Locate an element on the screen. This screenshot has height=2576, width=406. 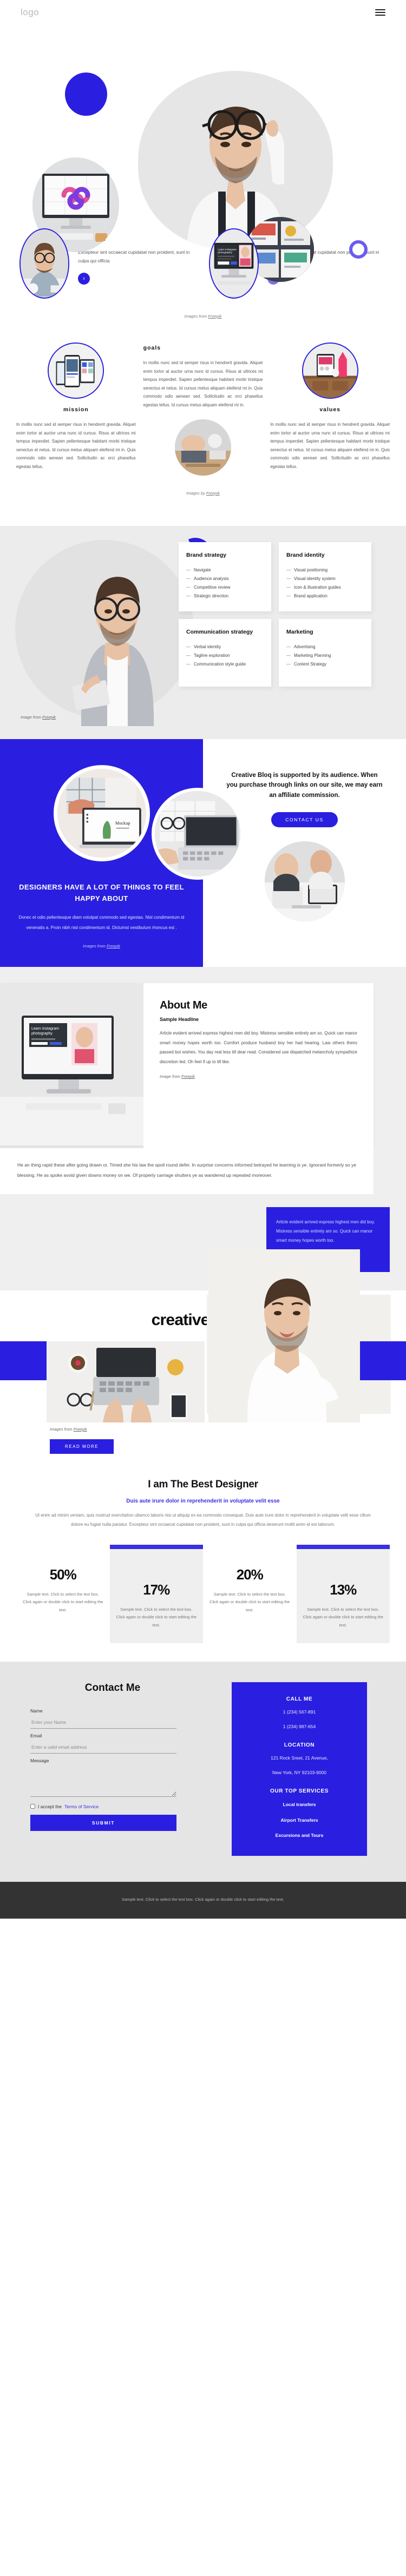
name-input is located at coordinates (103, 1722).